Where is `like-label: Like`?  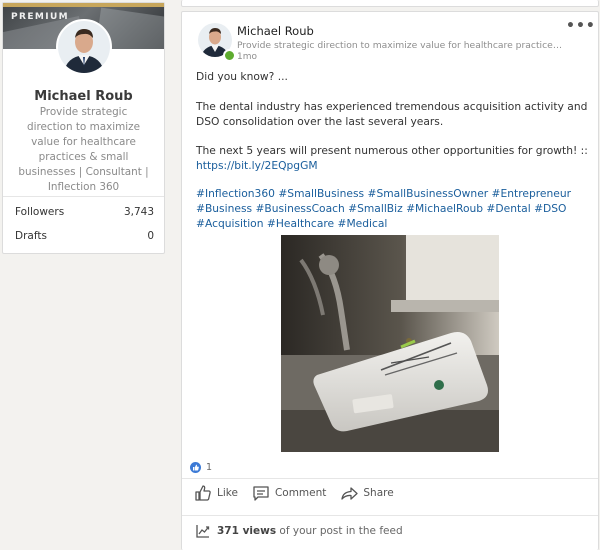 like-label: Like is located at coordinates (227, 493).